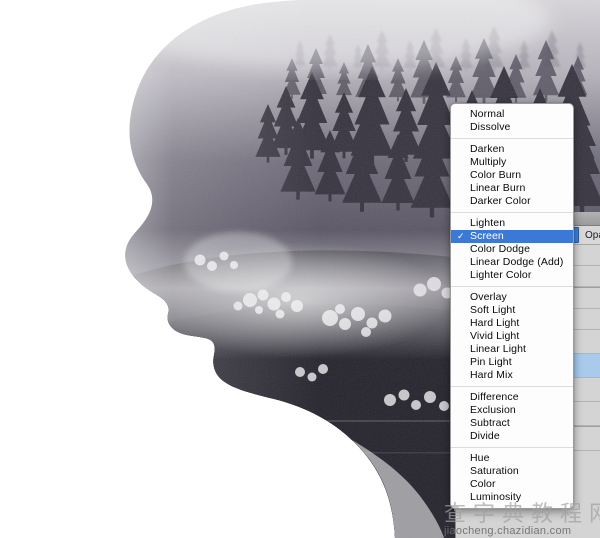 The width and height of the screenshot is (600, 538). Describe the element at coordinates (512, 149) in the screenshot. I see `menu-item-darken: Darken` at that location.